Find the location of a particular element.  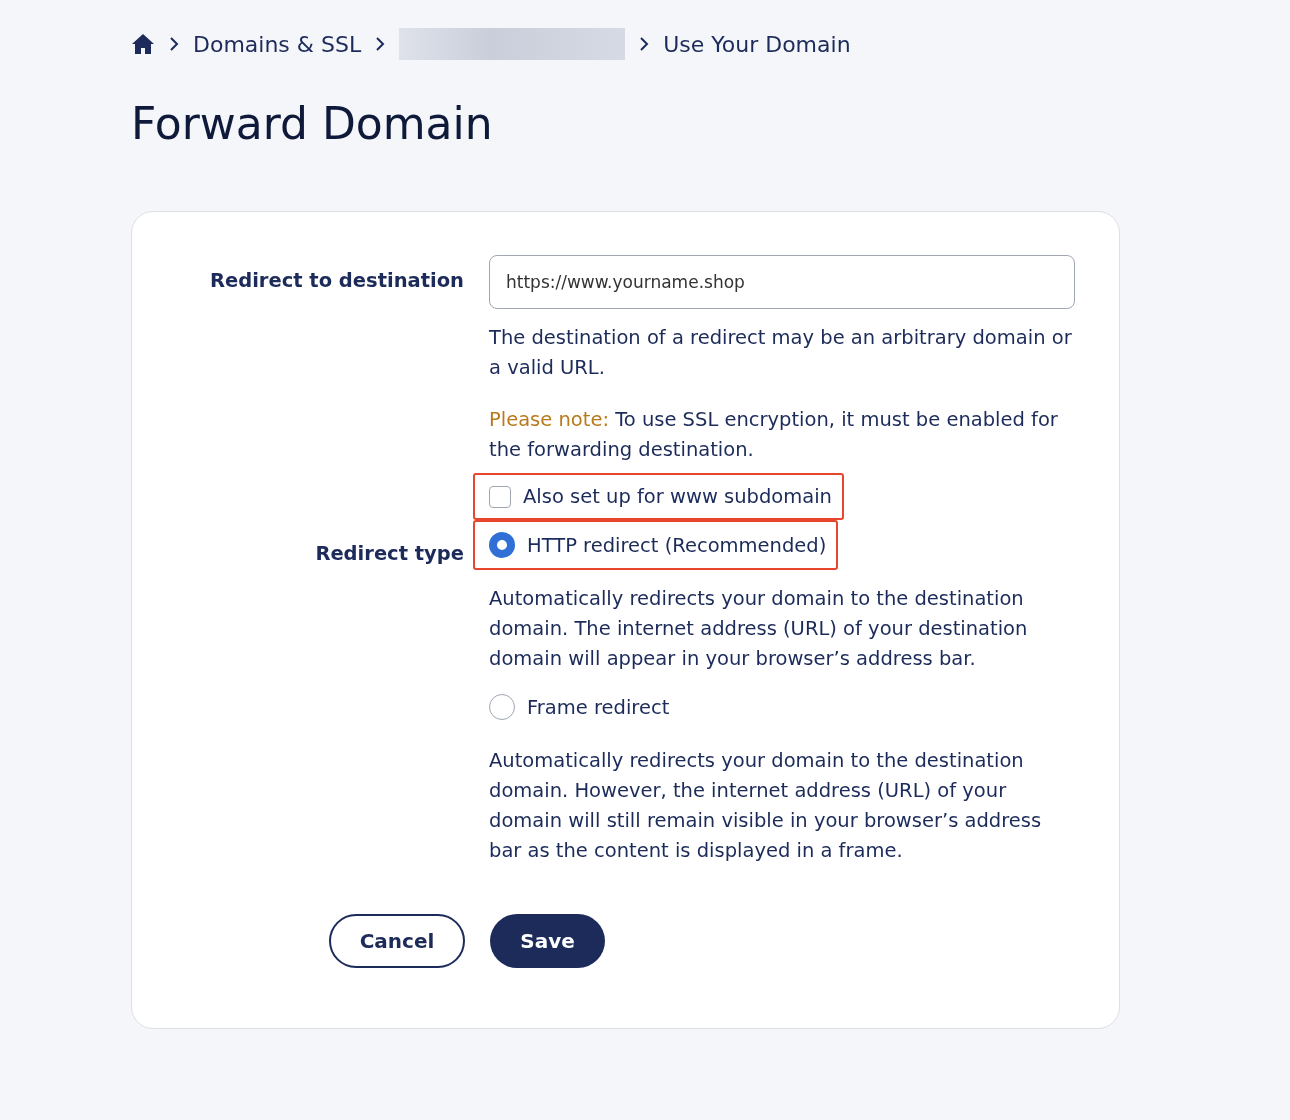

radio-label: HTTP redirect (Recommended) is located at coordinates (677, 545).